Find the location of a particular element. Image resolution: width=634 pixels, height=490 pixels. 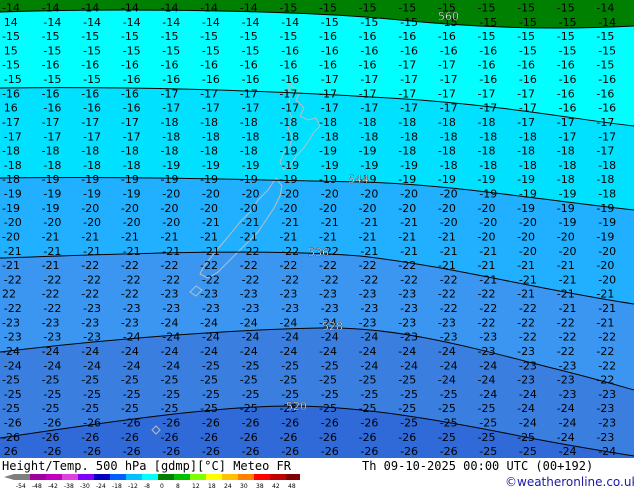

height-label-520: 520 is located at coordinates (296, 406).